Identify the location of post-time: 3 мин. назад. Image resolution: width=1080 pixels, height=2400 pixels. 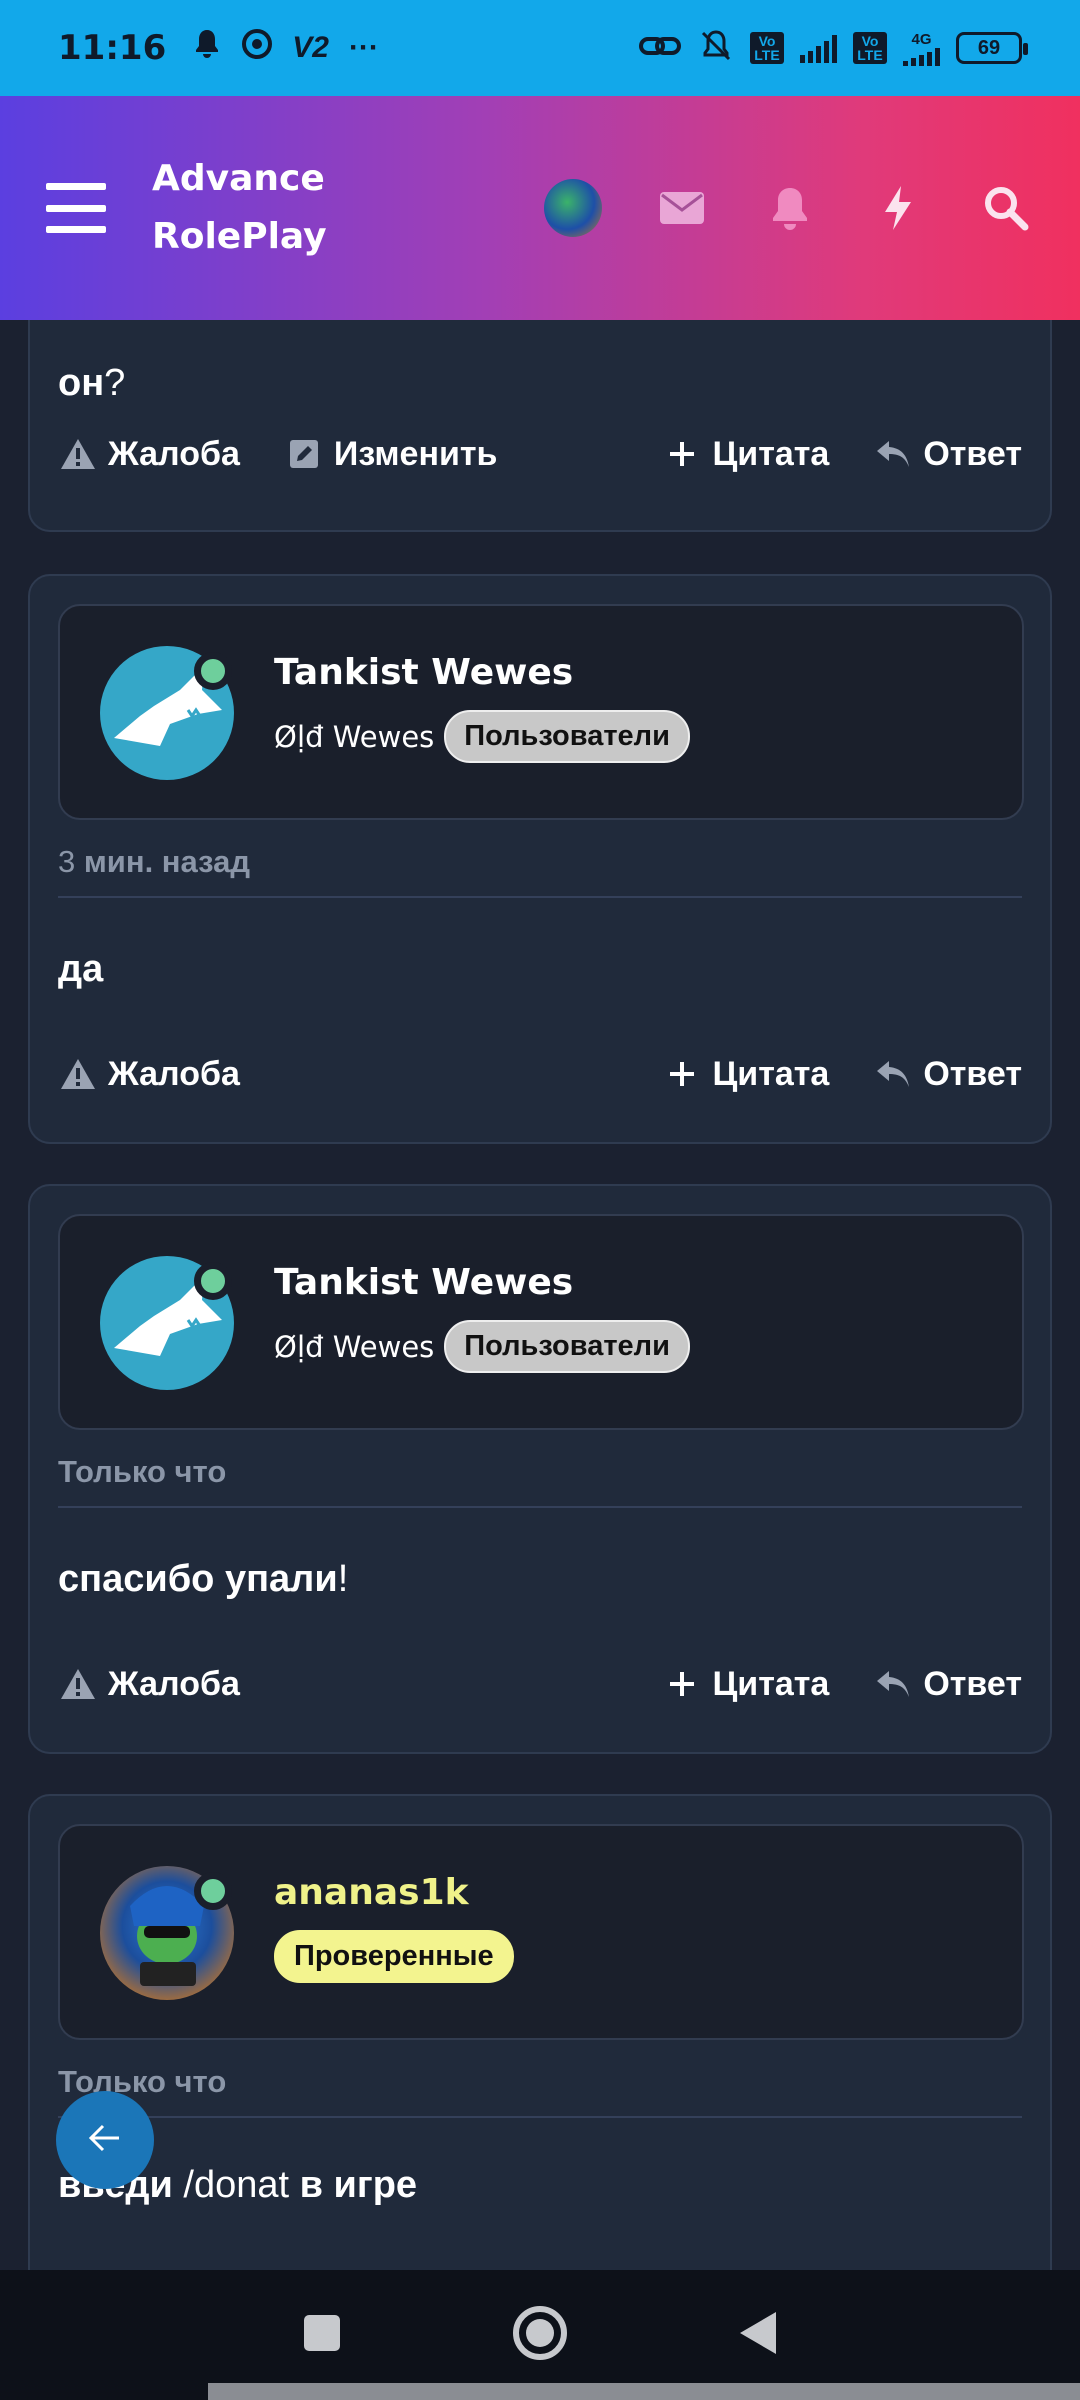
(154, 862).